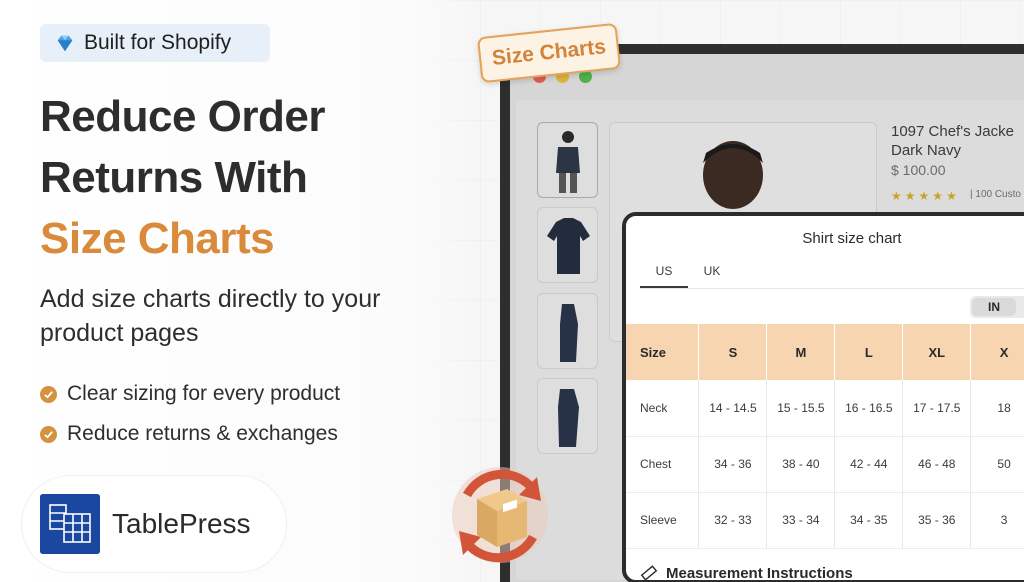 The width and height of the screenshot is (1024, 582). Describe the element at coordinates (937, 520) in the screenshot. I see `table-cell: 35 - 36` at that location.